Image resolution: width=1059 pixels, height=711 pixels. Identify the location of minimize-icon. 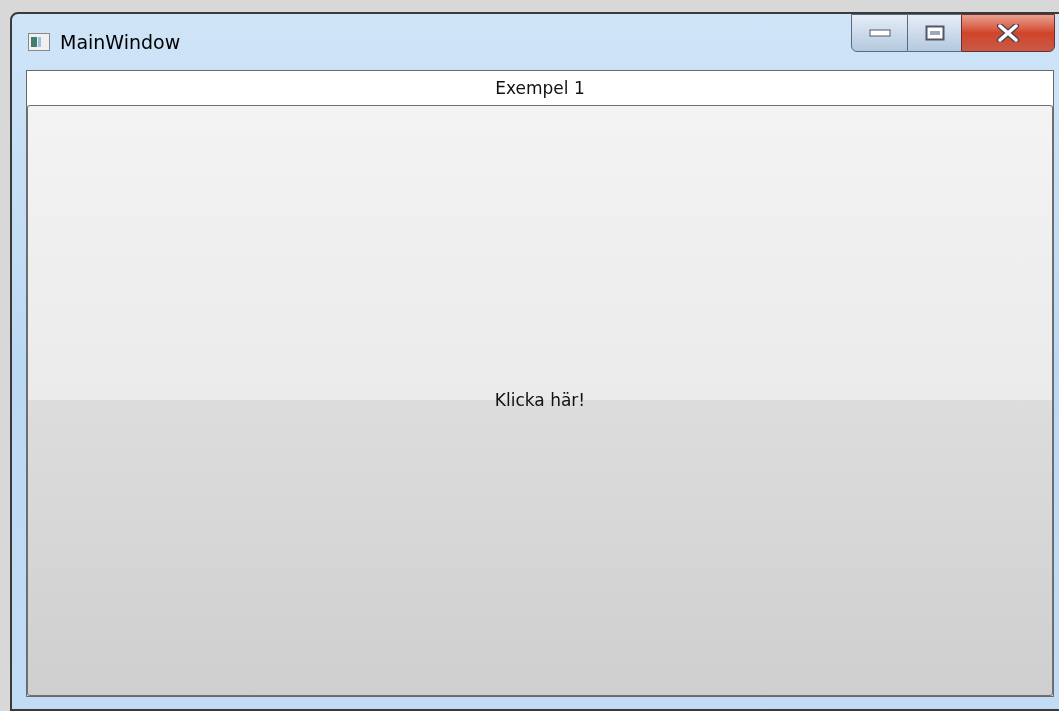
(879, 33).